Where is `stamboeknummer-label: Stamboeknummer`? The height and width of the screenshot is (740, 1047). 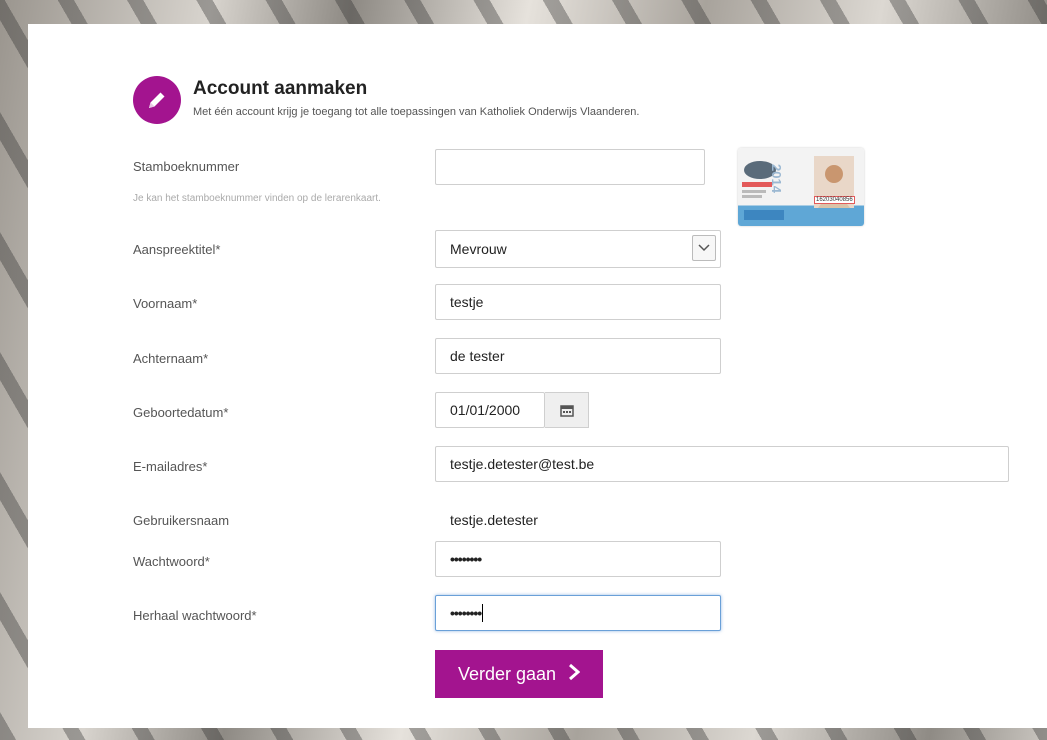 stamboeknummer-label: Stamboeknummer is located at coordinates (186, 166).